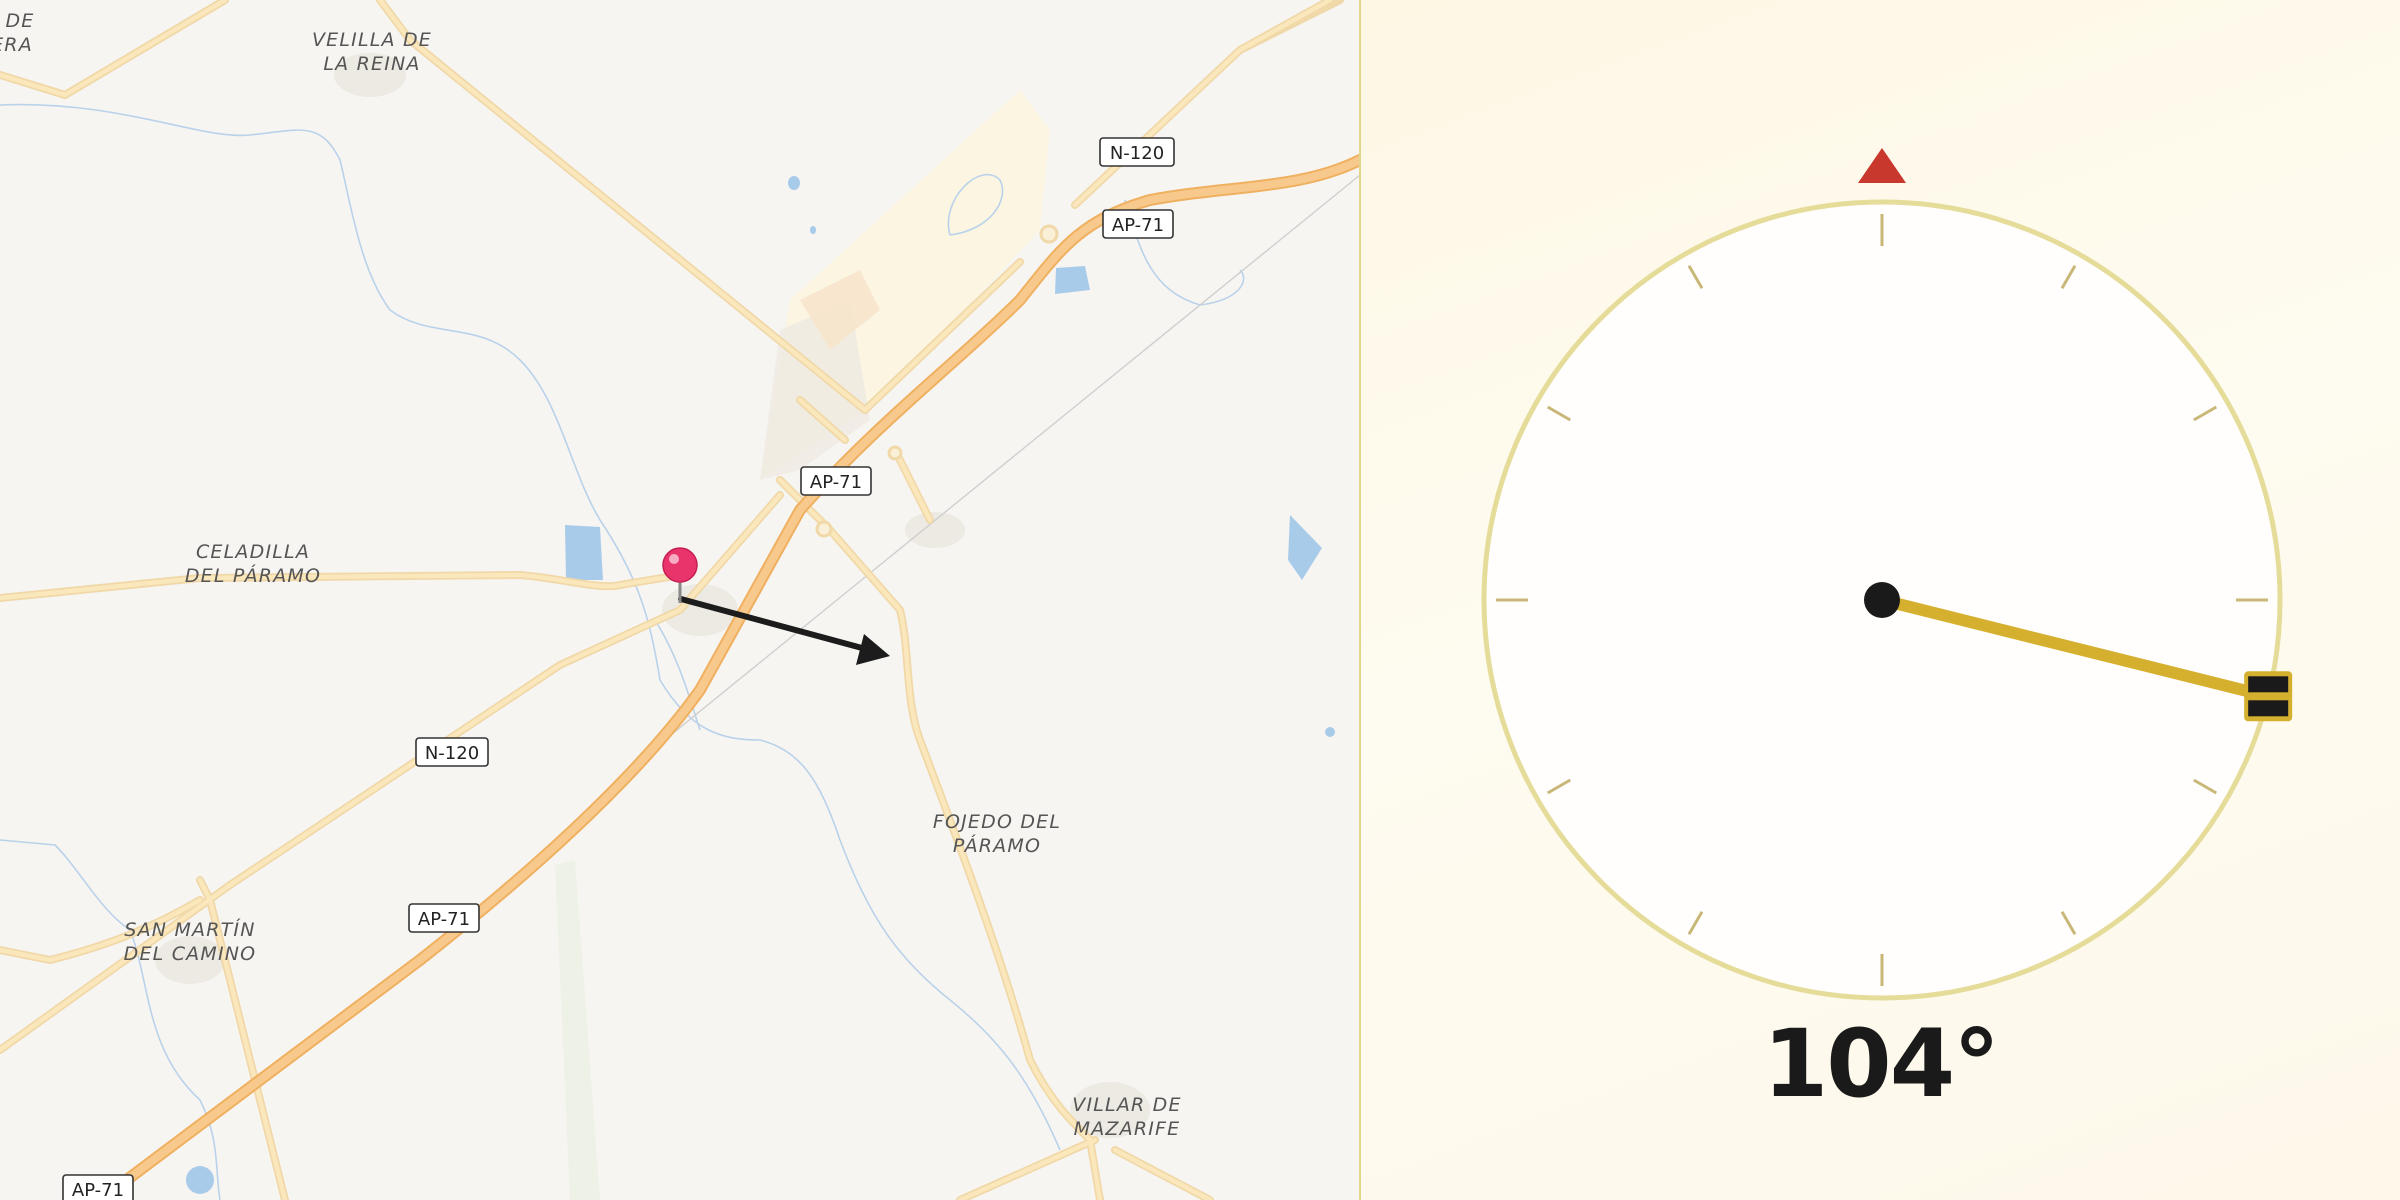 The image size is (2400, 1200). I want to click on svg-text: FOJEDO DEL, so click(997, 822).